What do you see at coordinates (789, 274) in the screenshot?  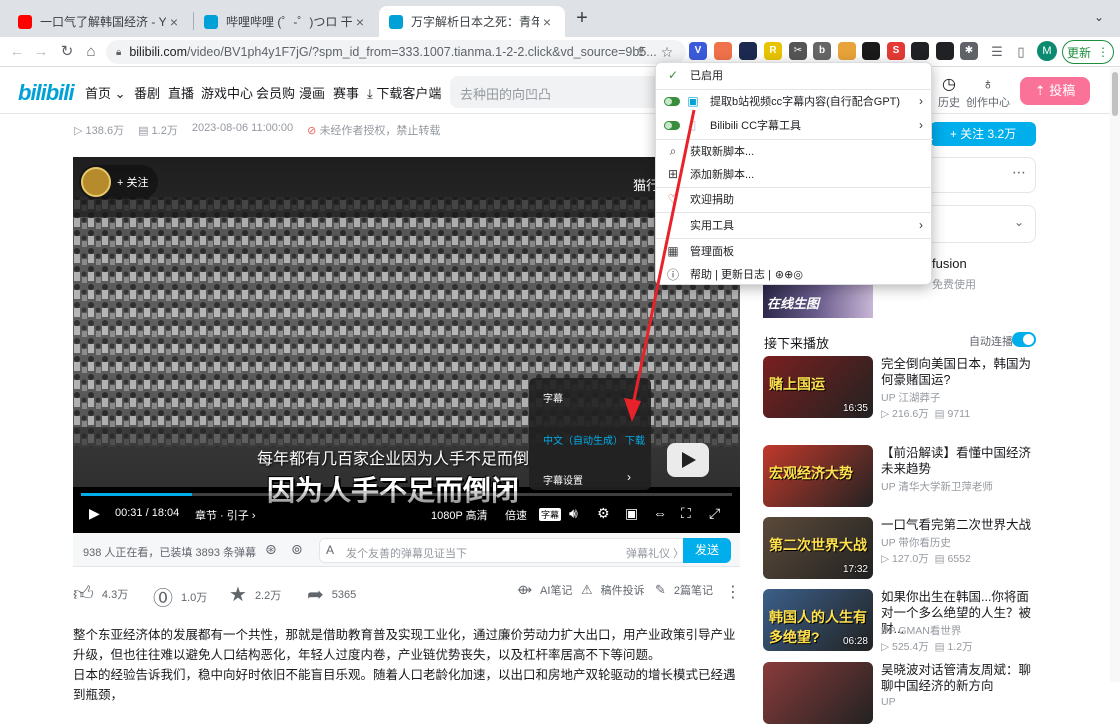 I see `social-icons: ⊛⊕◎` at bounding box center [789, 274].